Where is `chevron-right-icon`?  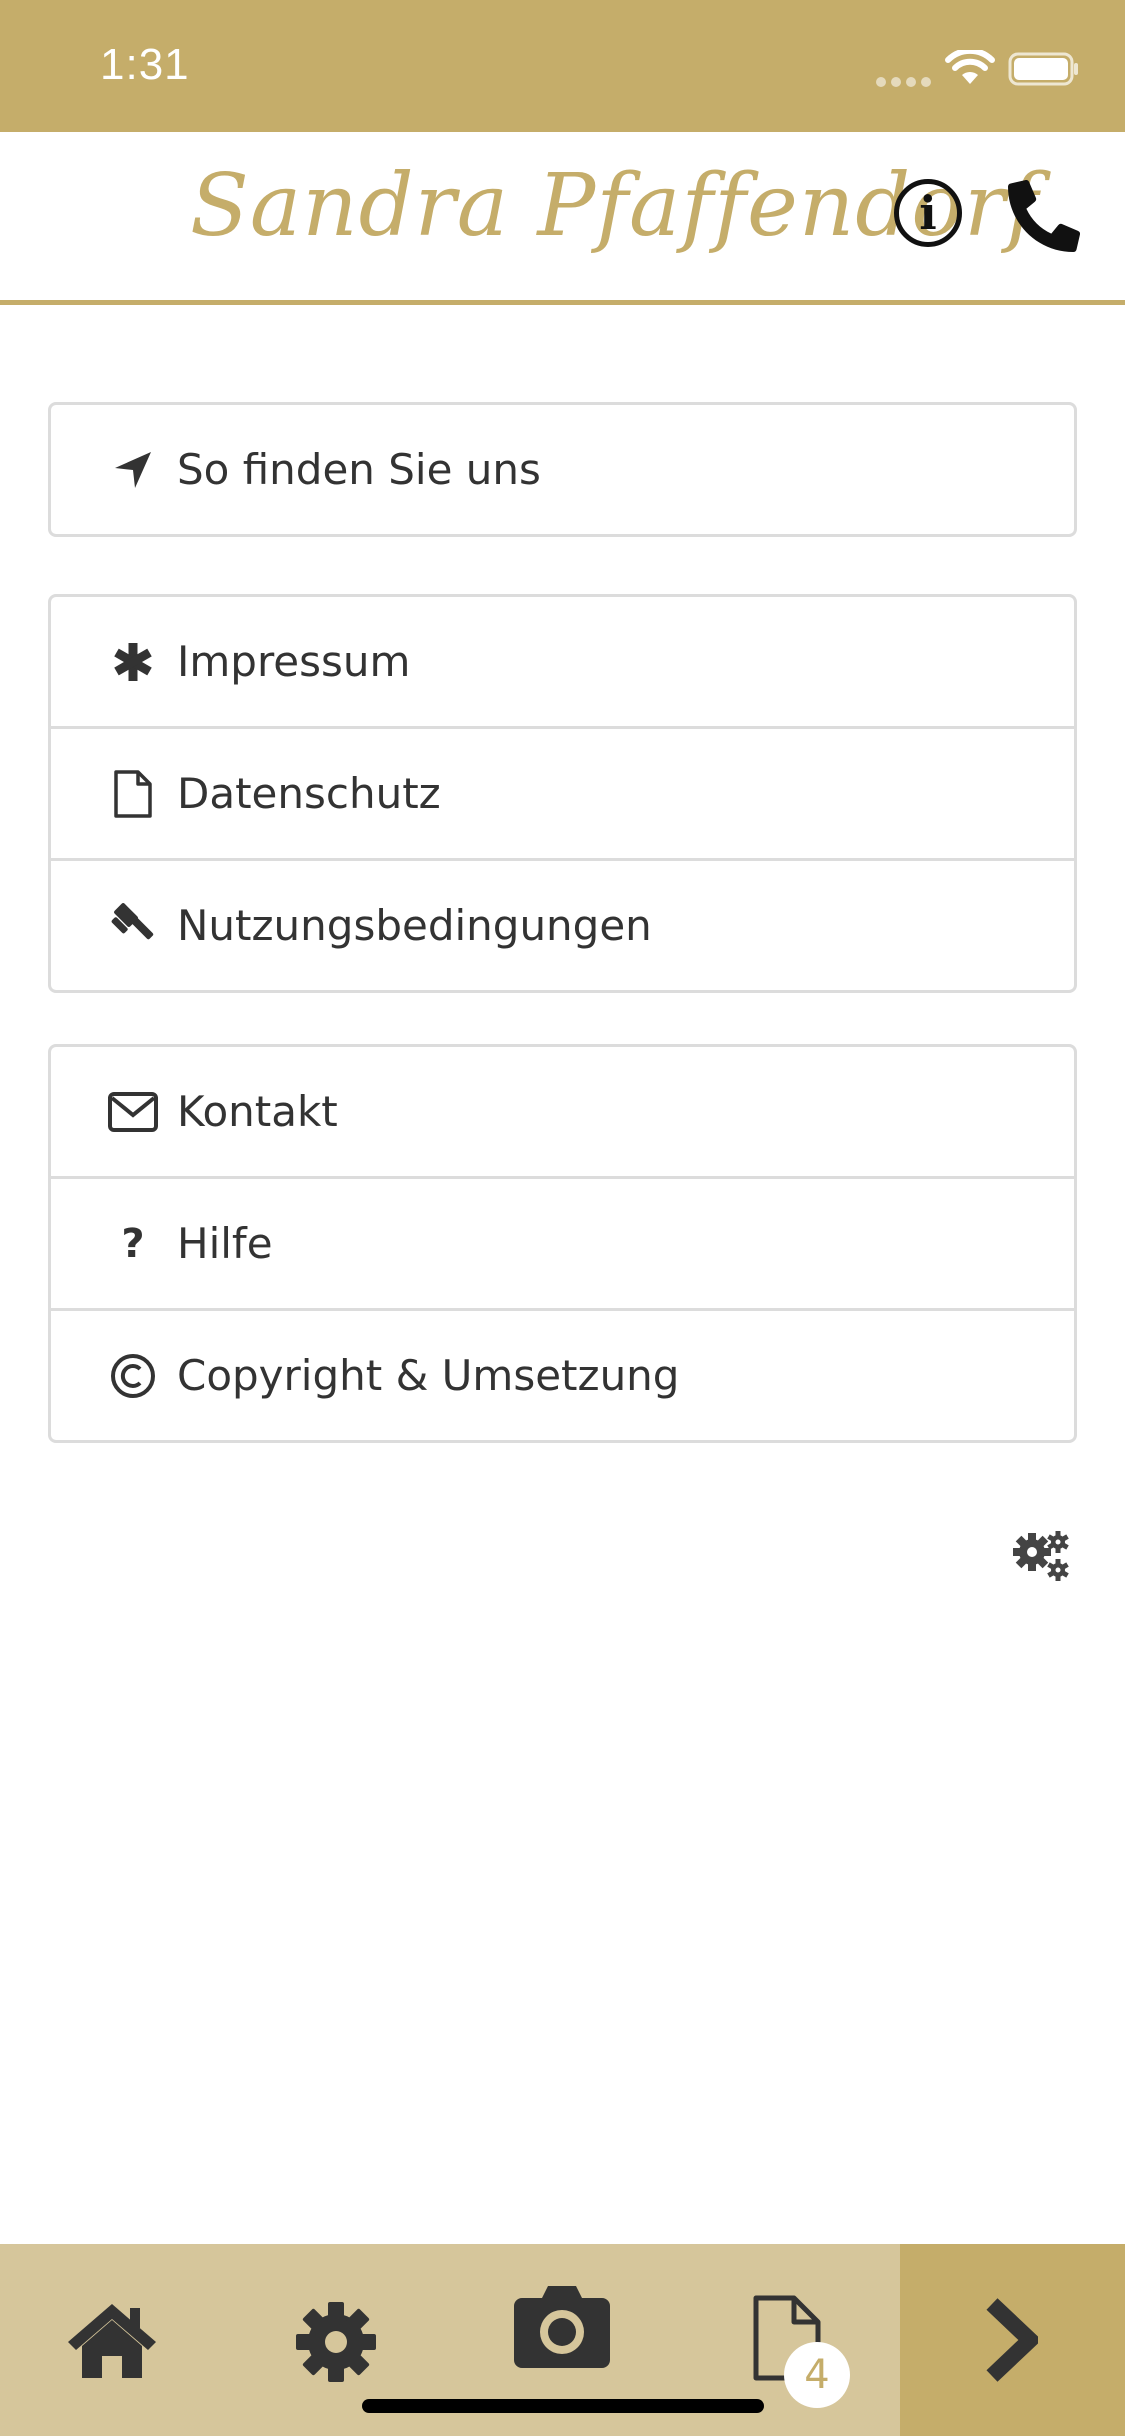
chevron-right-icon is located at coordinates (1012, 2340).